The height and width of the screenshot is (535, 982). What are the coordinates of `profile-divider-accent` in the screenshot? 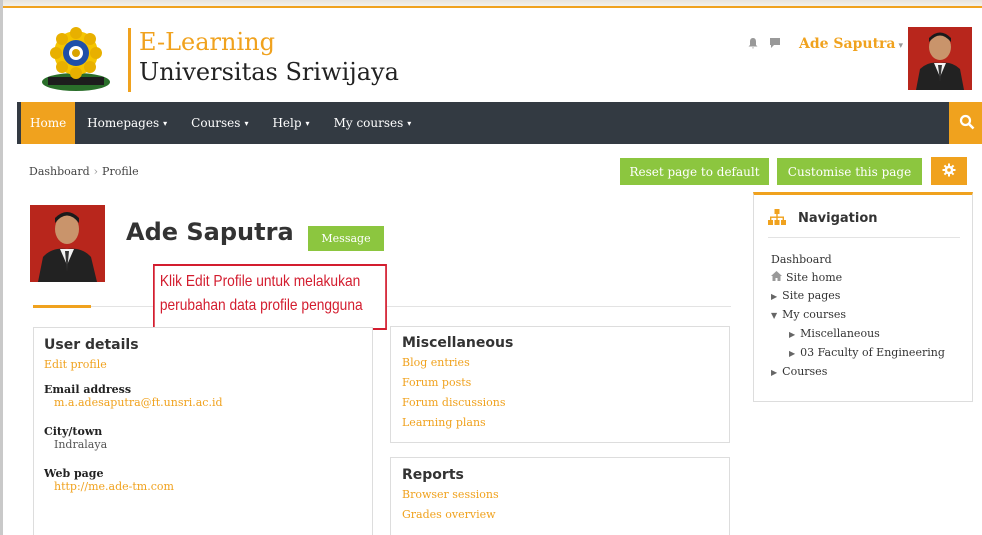 It's located at (62, 306).